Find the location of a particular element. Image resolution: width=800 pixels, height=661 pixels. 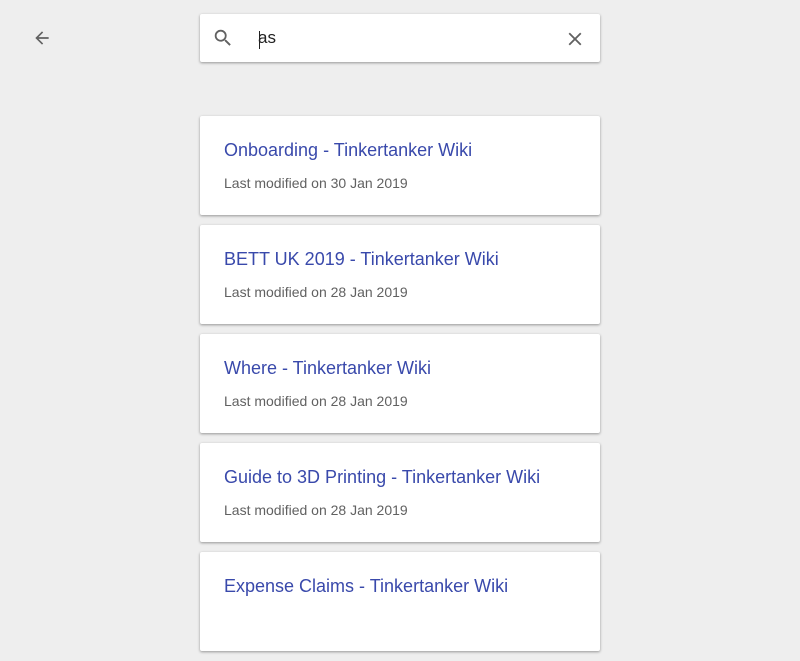

search-bar is located at coordinates (400, 38).